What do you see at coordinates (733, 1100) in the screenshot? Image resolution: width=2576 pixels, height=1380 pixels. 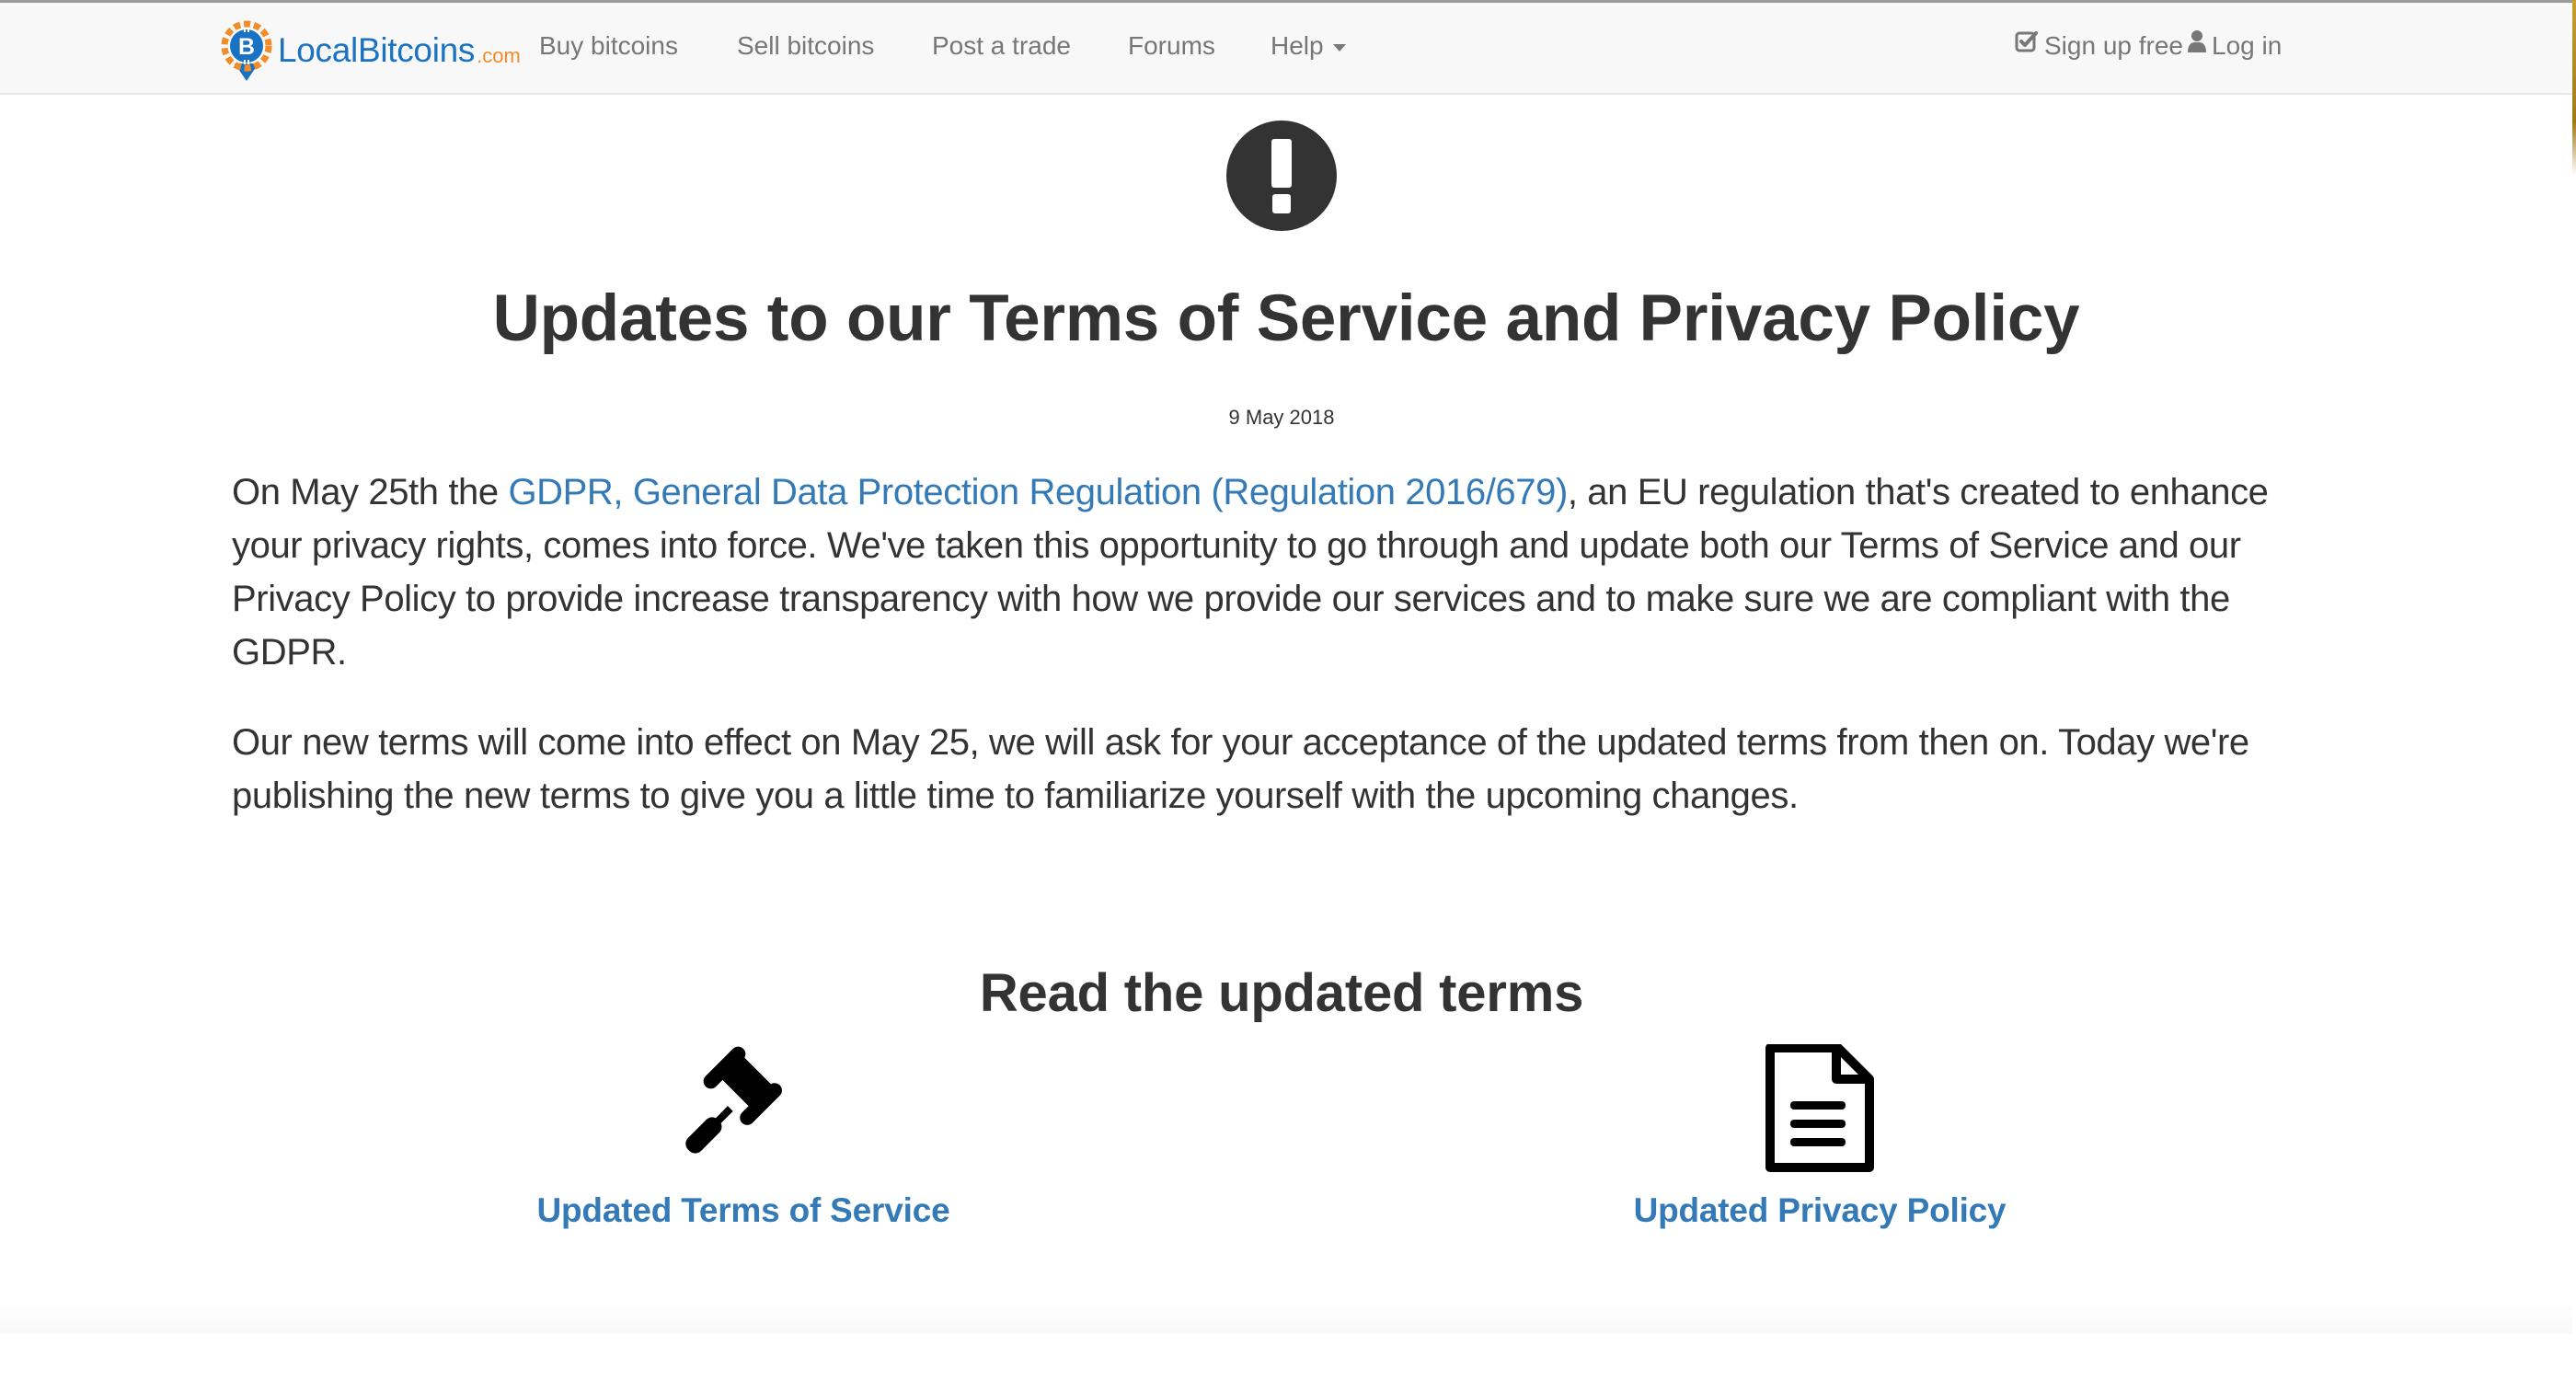 I see `gavel-icon` at bounding box center [733, 1100].